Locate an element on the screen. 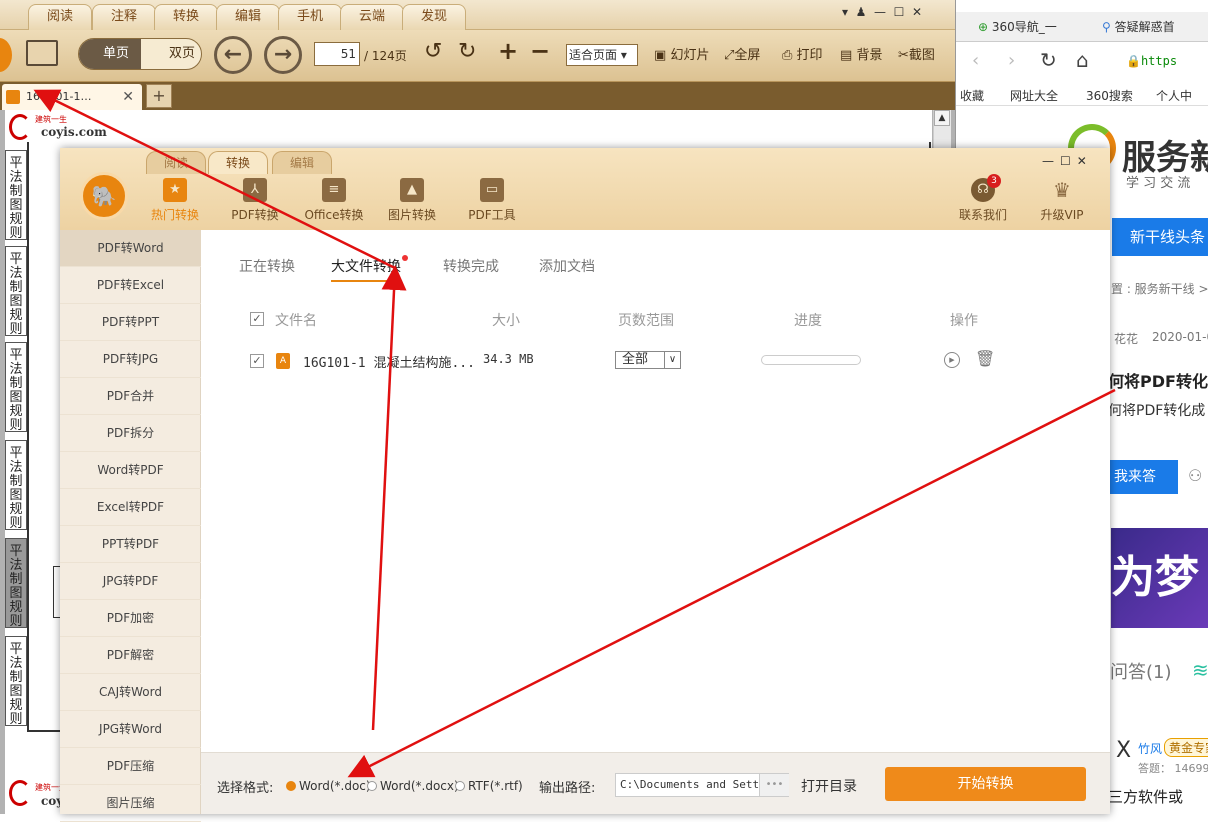 The width and height of the screenshot is (1208, 822). sidebar-item: PDF转PPT is located at coordinates (130, 322).